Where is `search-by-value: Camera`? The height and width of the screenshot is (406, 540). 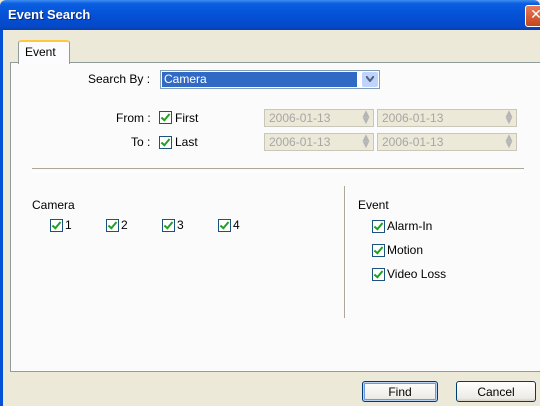 search-by-value: Camera is located at coordinates (259, 79).